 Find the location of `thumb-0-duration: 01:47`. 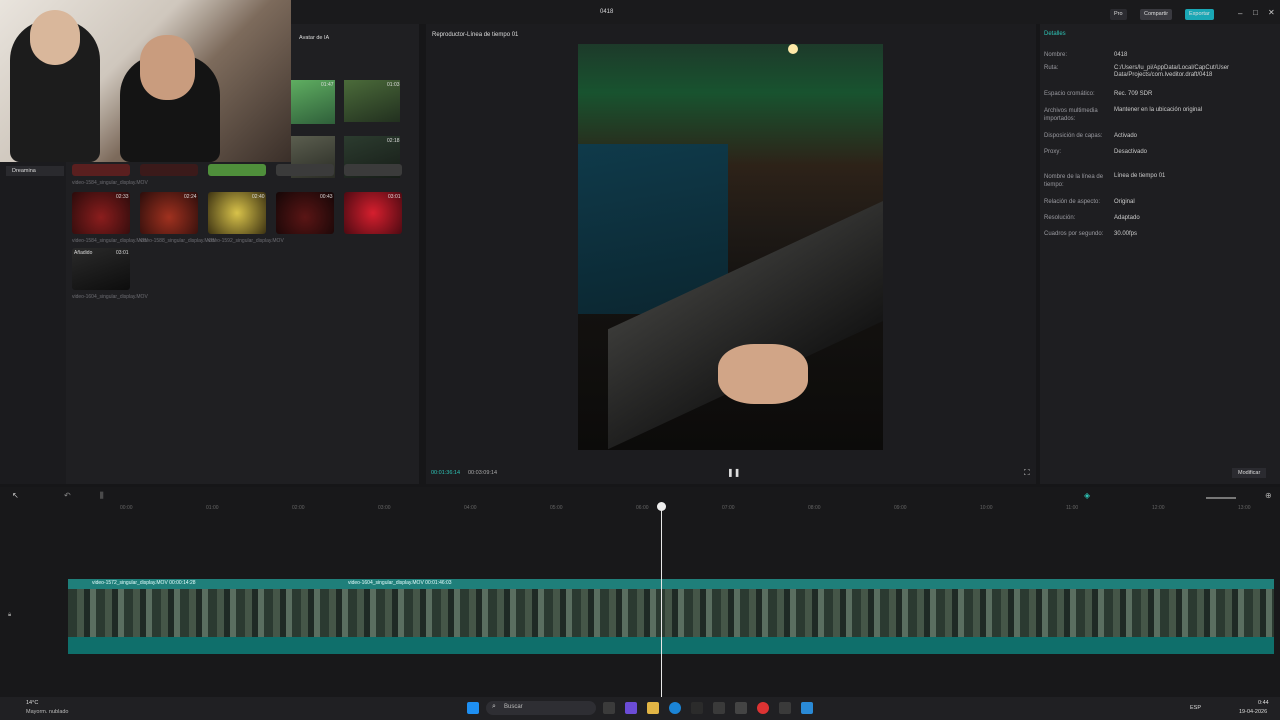

thumb-0-duration: 01:47 is located at coordinates (327, 85).